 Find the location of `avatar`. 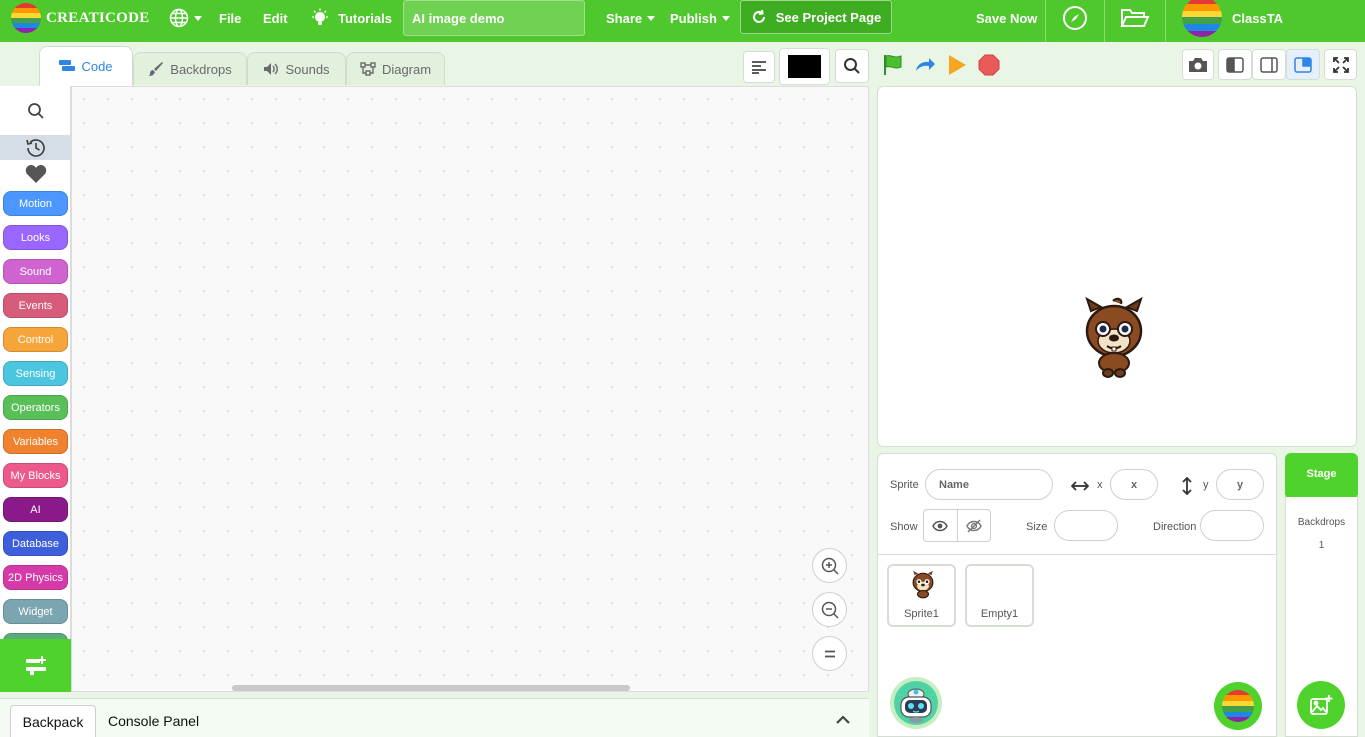

avatar is located at coordinates (1202, 18).